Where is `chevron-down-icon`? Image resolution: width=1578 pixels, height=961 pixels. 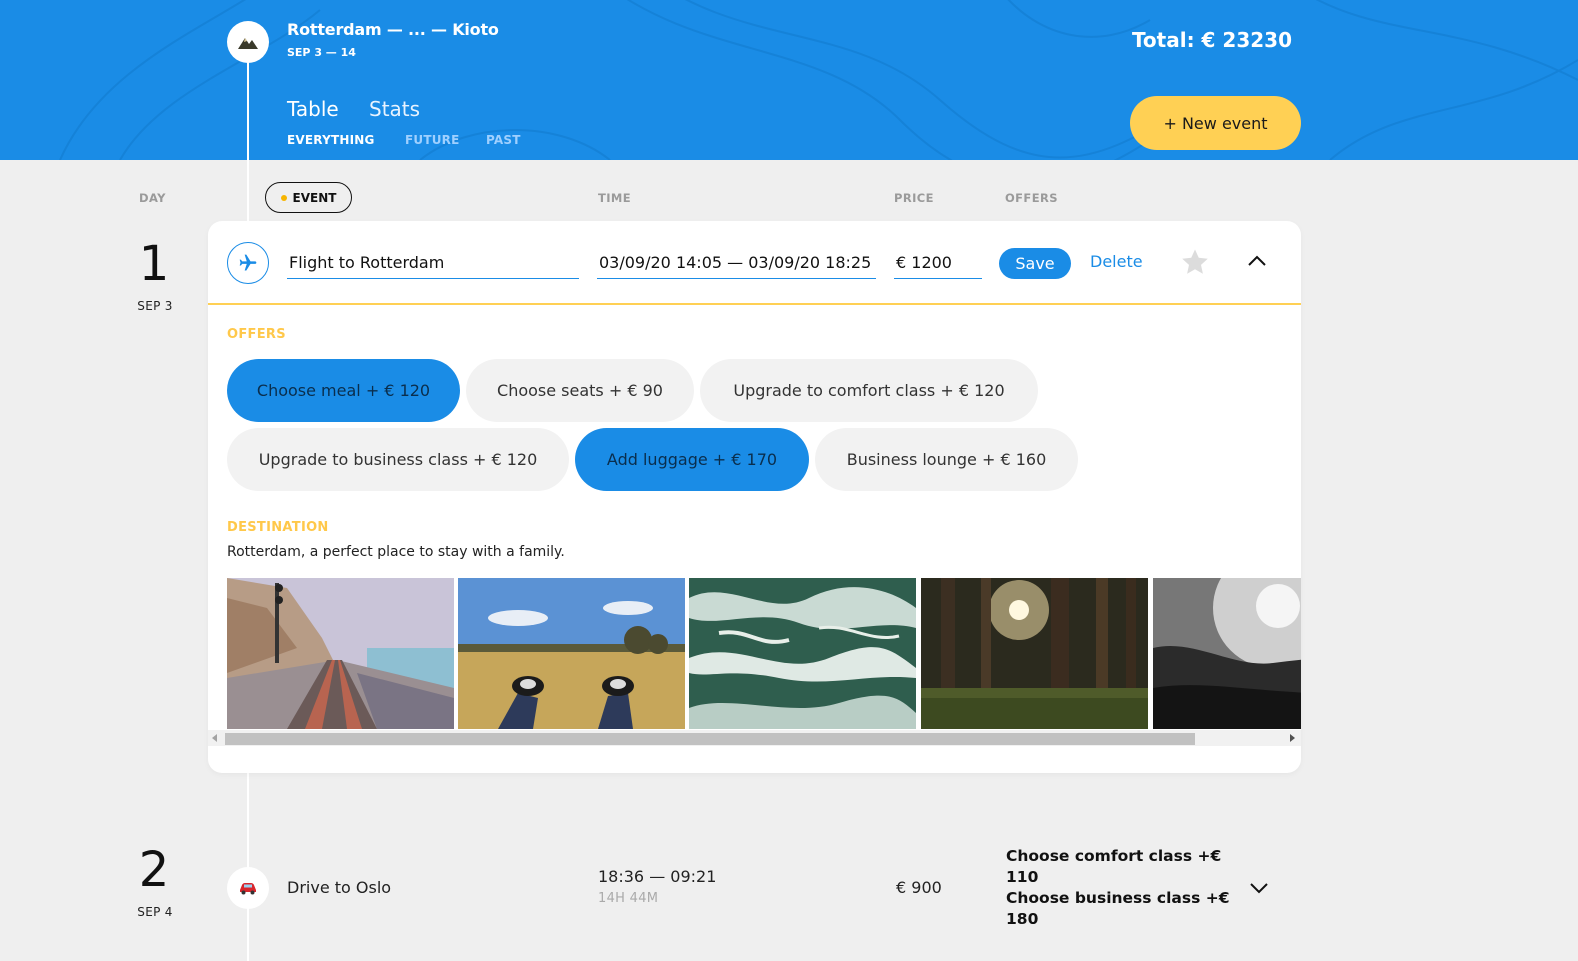
chevron-down-icon is located at coordinates (1259, 888).